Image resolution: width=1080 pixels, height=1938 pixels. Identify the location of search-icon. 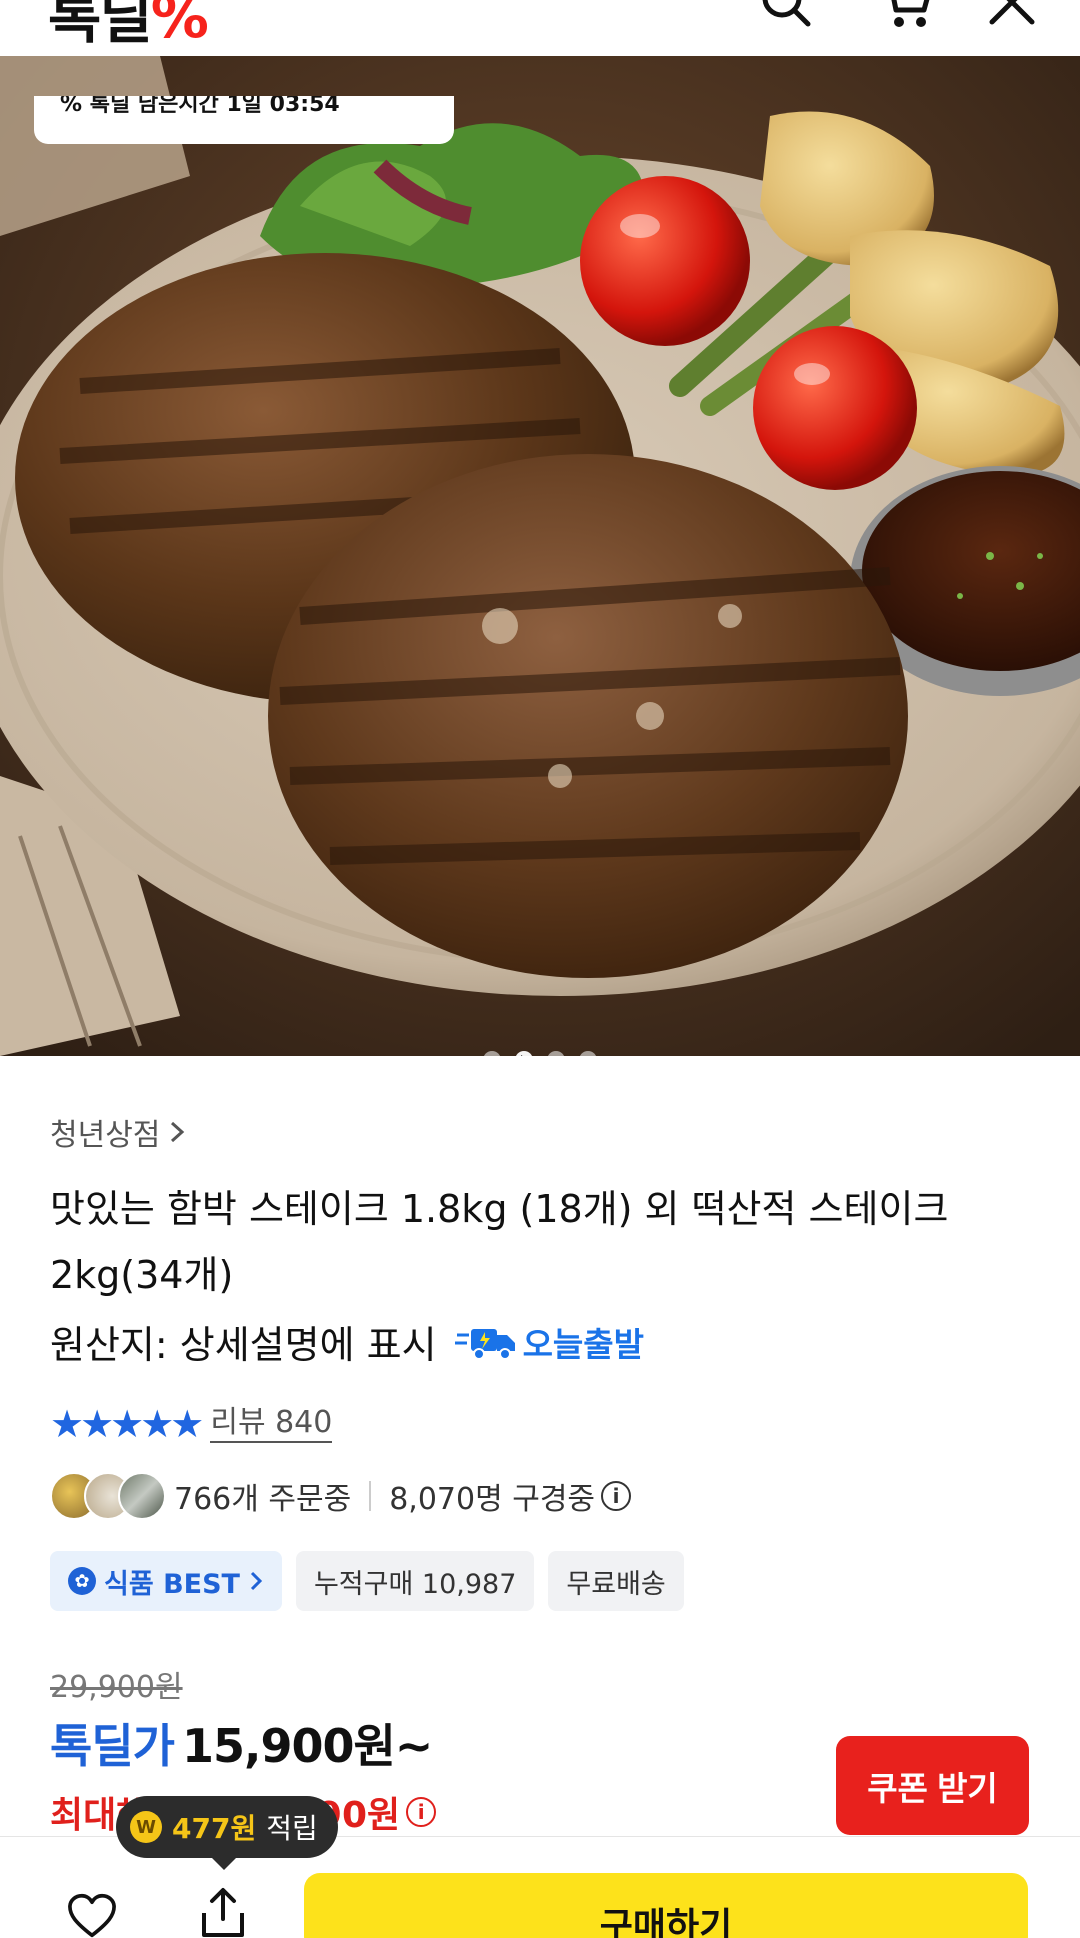
(786, 15).